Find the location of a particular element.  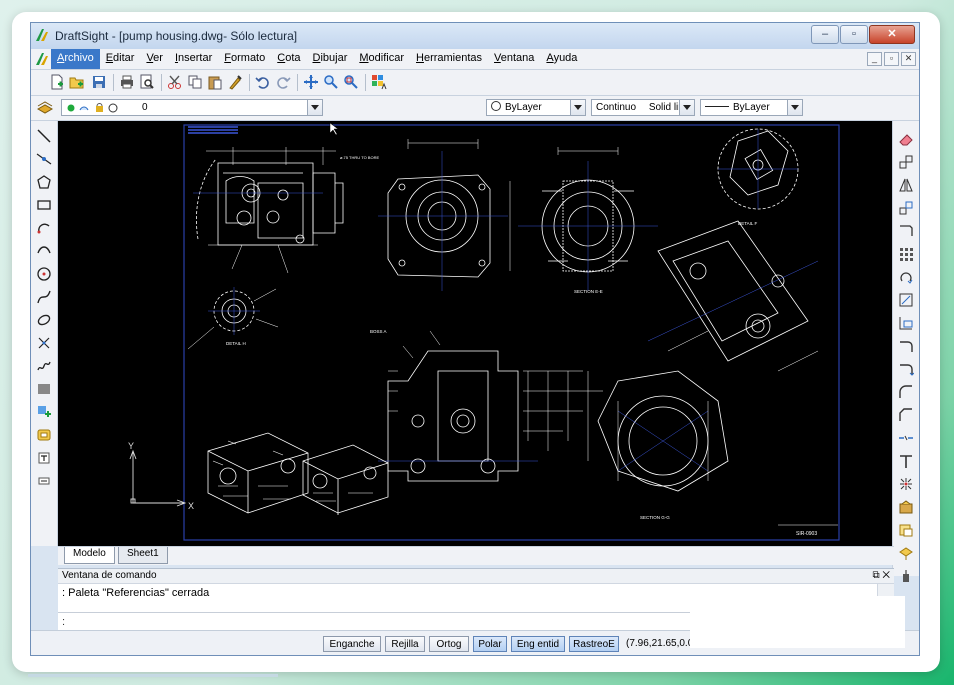

lineweight-combo: ByLayer is located at coordinates (751, 107).